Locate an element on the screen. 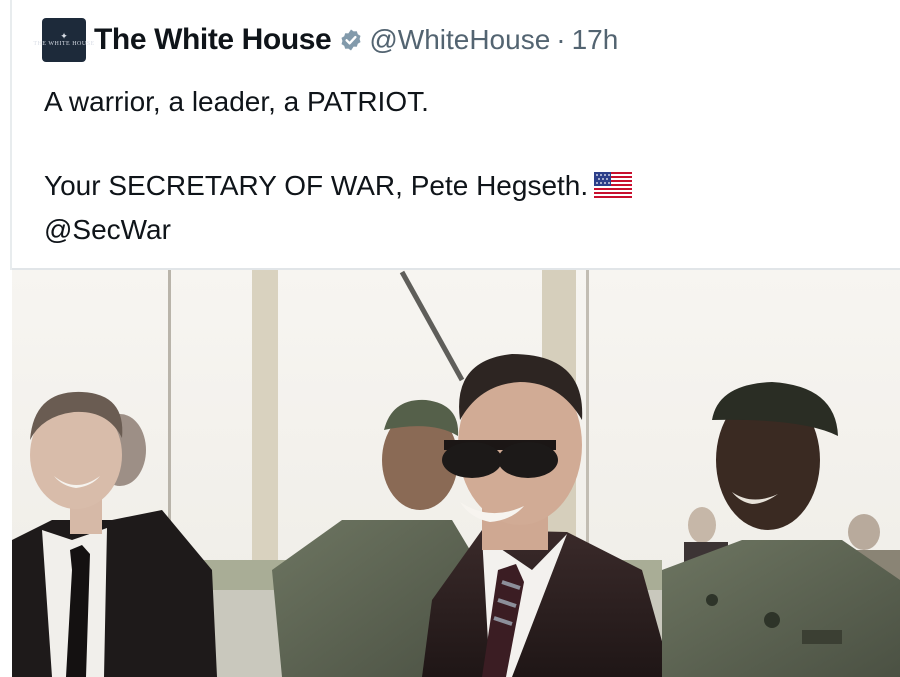 Image resolution: width=900 pixels, height=677 pixels. us-flag-icon is located at coordinates (613, 185).